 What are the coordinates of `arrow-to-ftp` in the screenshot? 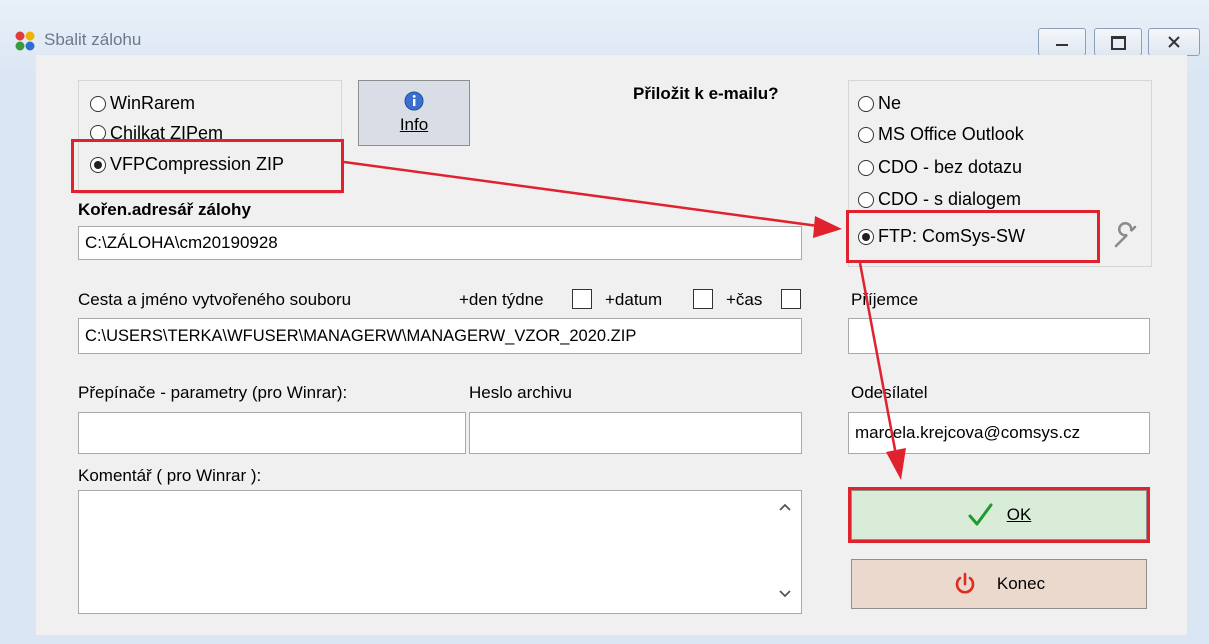 It's located at (581, 194).